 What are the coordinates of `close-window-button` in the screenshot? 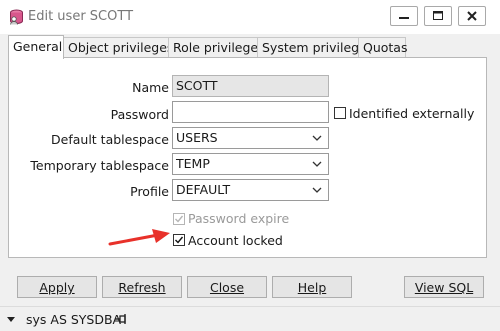 It's located at (472, 16).